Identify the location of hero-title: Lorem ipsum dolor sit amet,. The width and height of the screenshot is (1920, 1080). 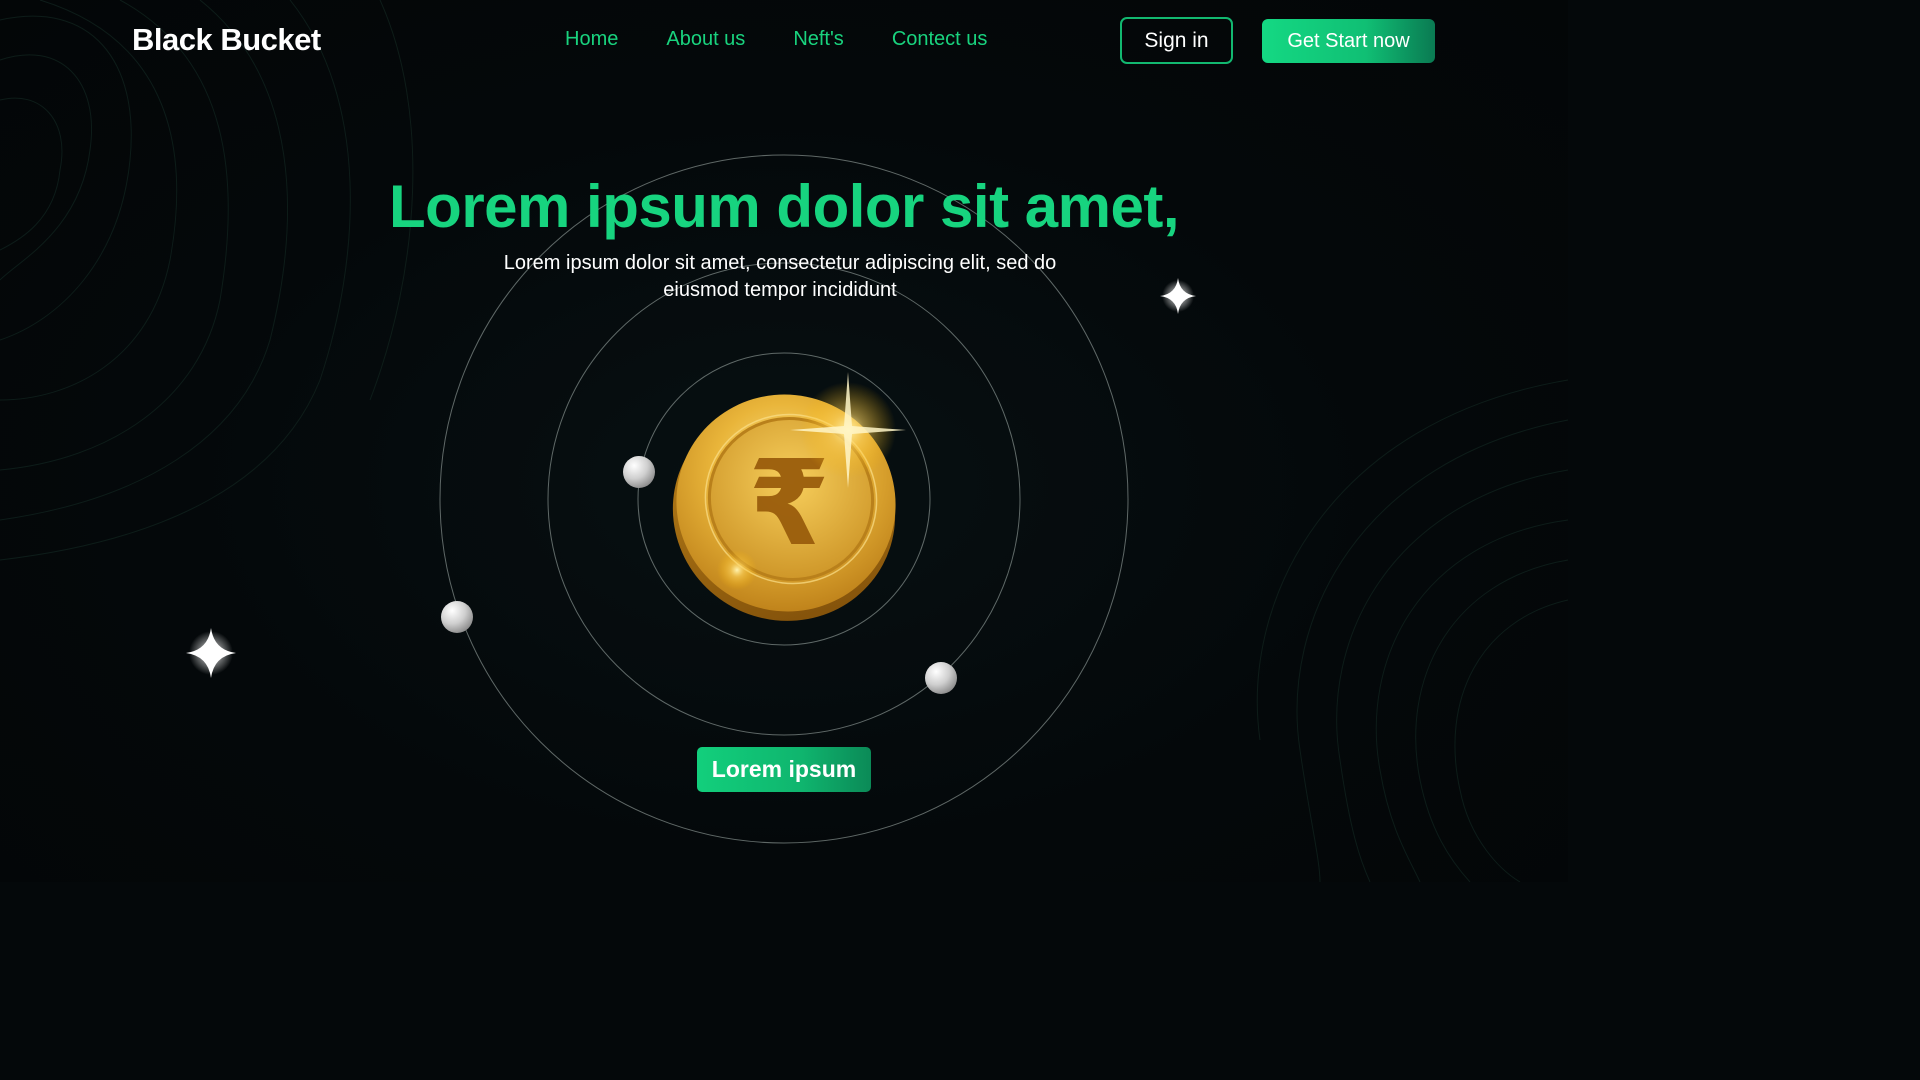
(784, 206).